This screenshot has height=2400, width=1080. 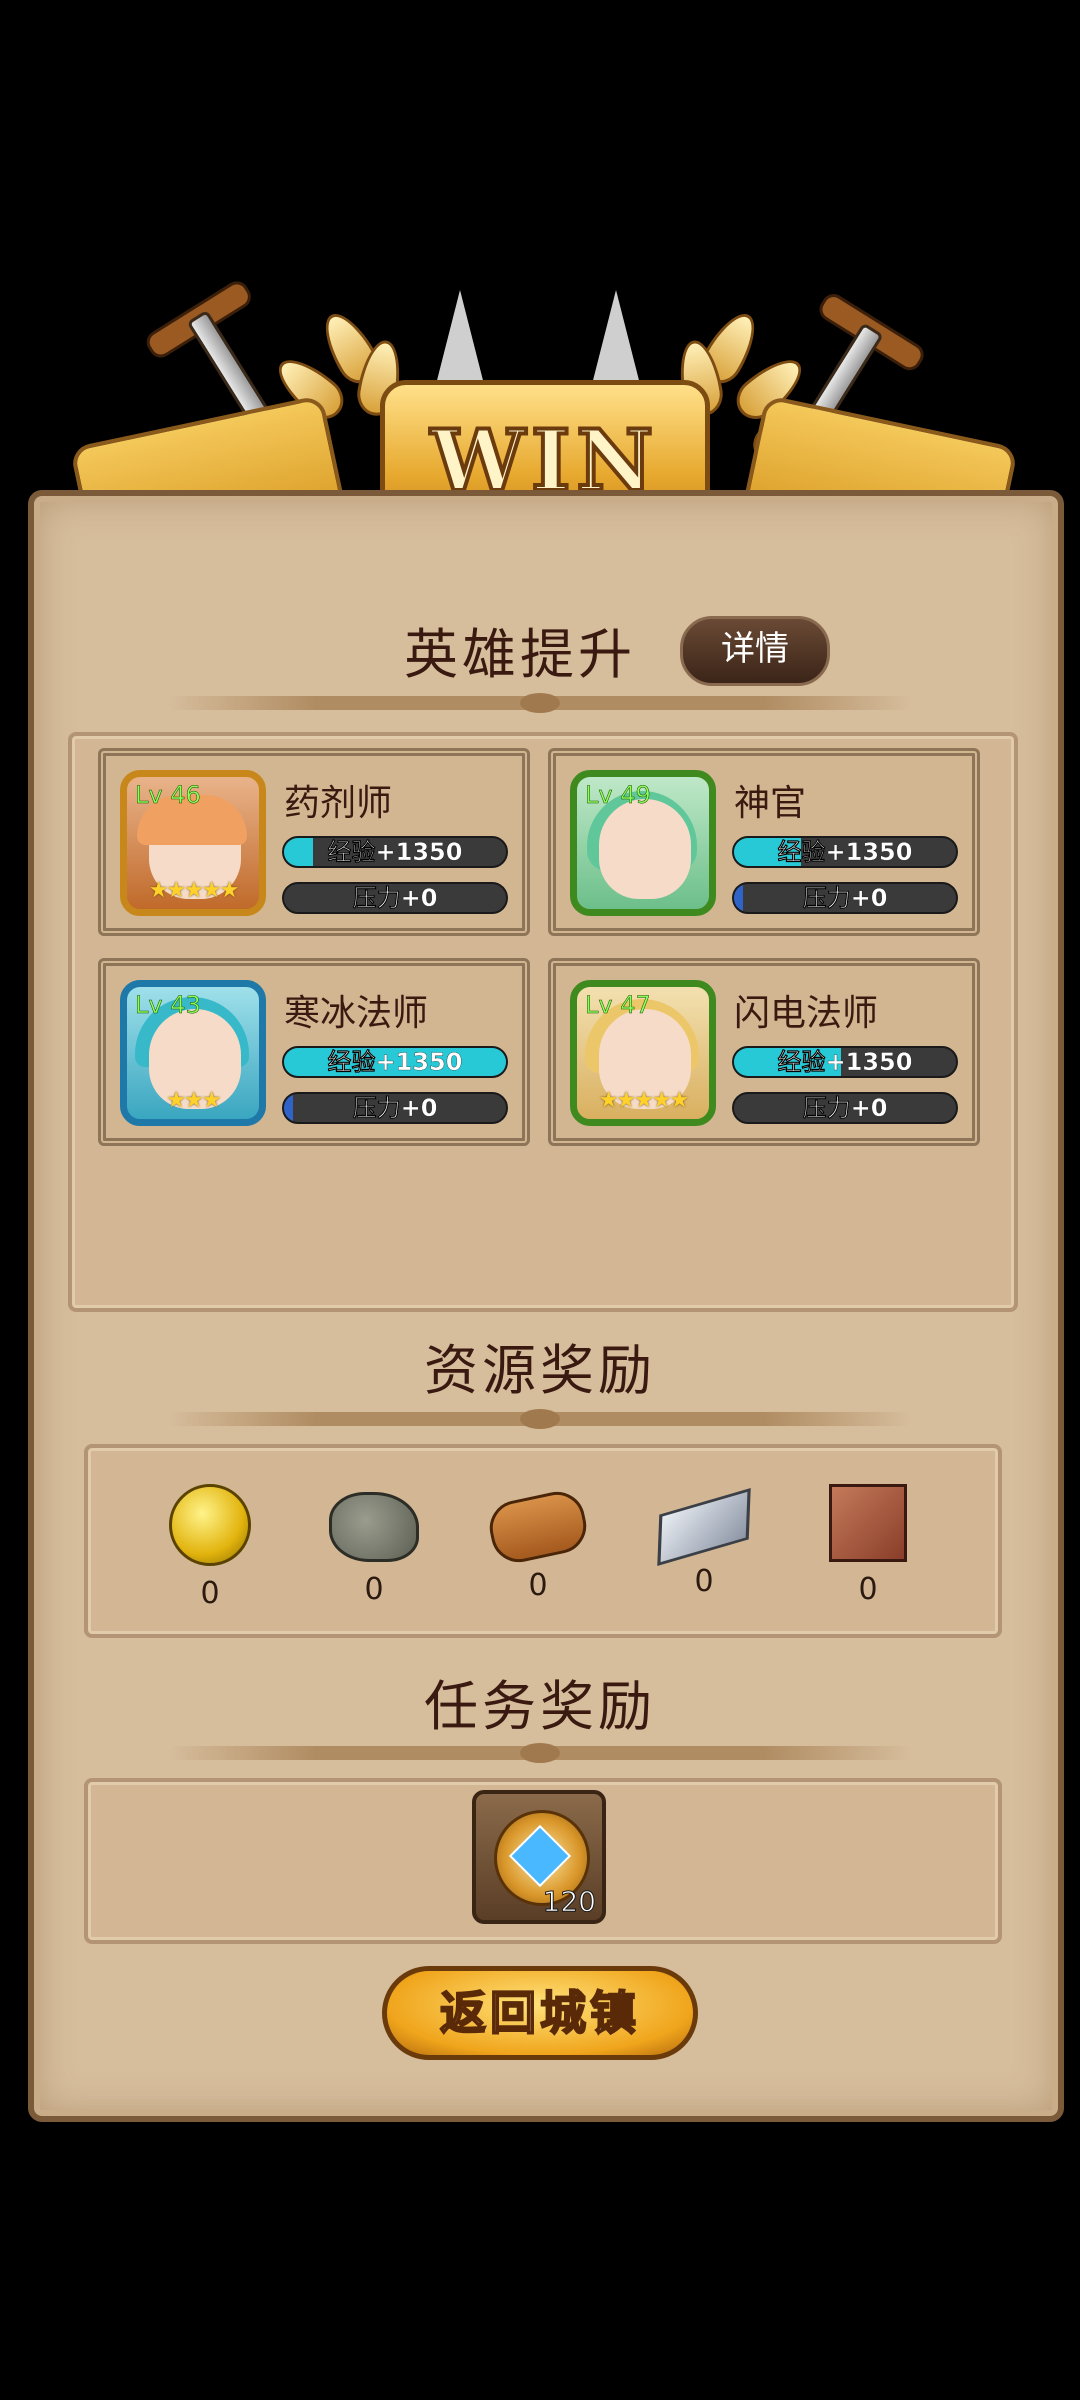 What do you see at coordinates (618, 1005) in the screenshot?
I see `hero-level: Lv 47` at bounding box center [618, 1005].